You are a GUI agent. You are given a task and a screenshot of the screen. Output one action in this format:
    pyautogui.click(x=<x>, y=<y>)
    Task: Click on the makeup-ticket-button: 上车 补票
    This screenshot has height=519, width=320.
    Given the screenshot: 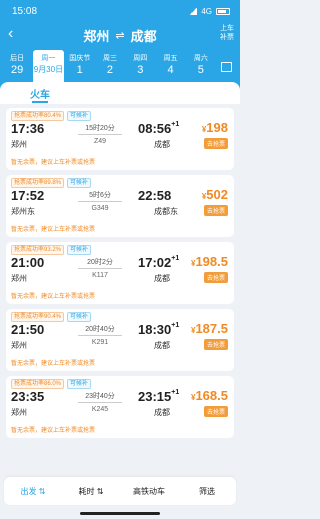 What is the action you would take?
    pyautogui.click(x=227, y=33)
    